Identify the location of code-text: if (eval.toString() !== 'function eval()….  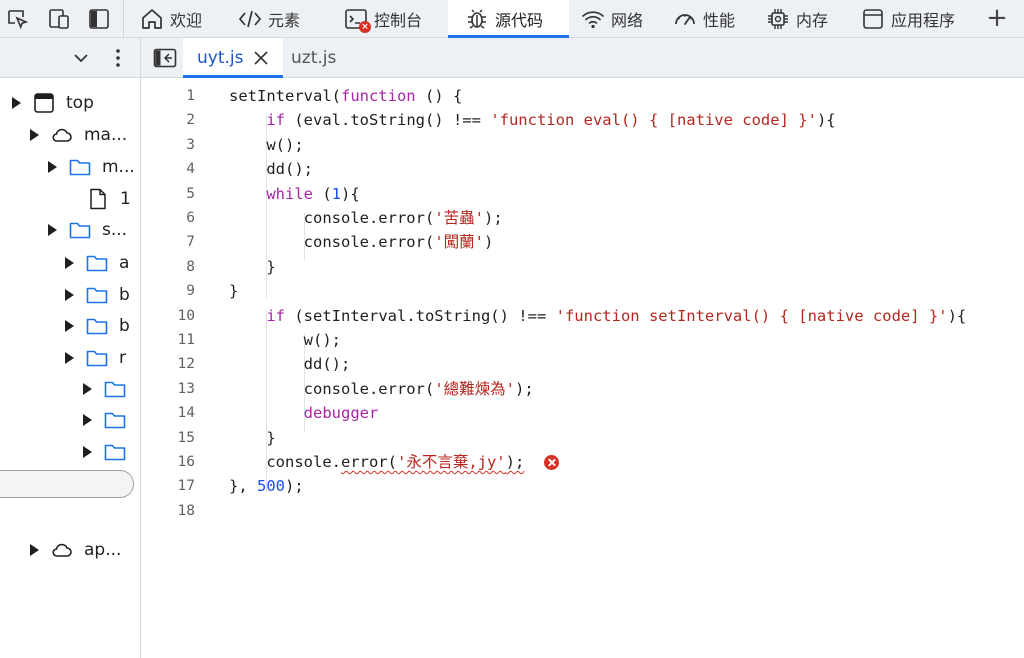
(532, 120).